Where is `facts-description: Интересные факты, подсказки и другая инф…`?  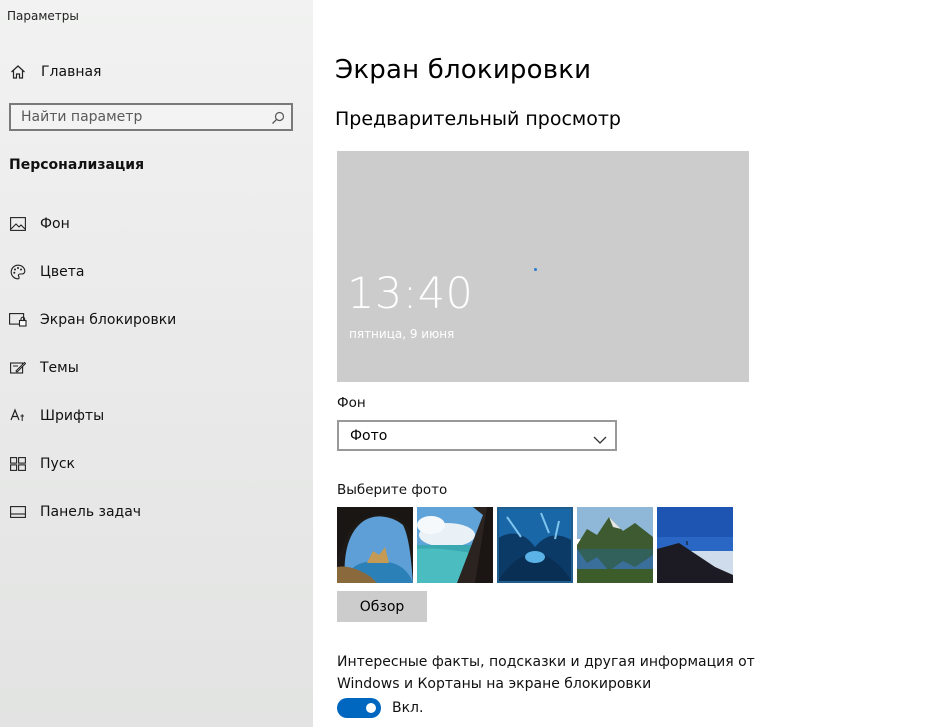
facts-description: Интересные факты, подсказки и другая инф… is located at coordinates (546, 673).